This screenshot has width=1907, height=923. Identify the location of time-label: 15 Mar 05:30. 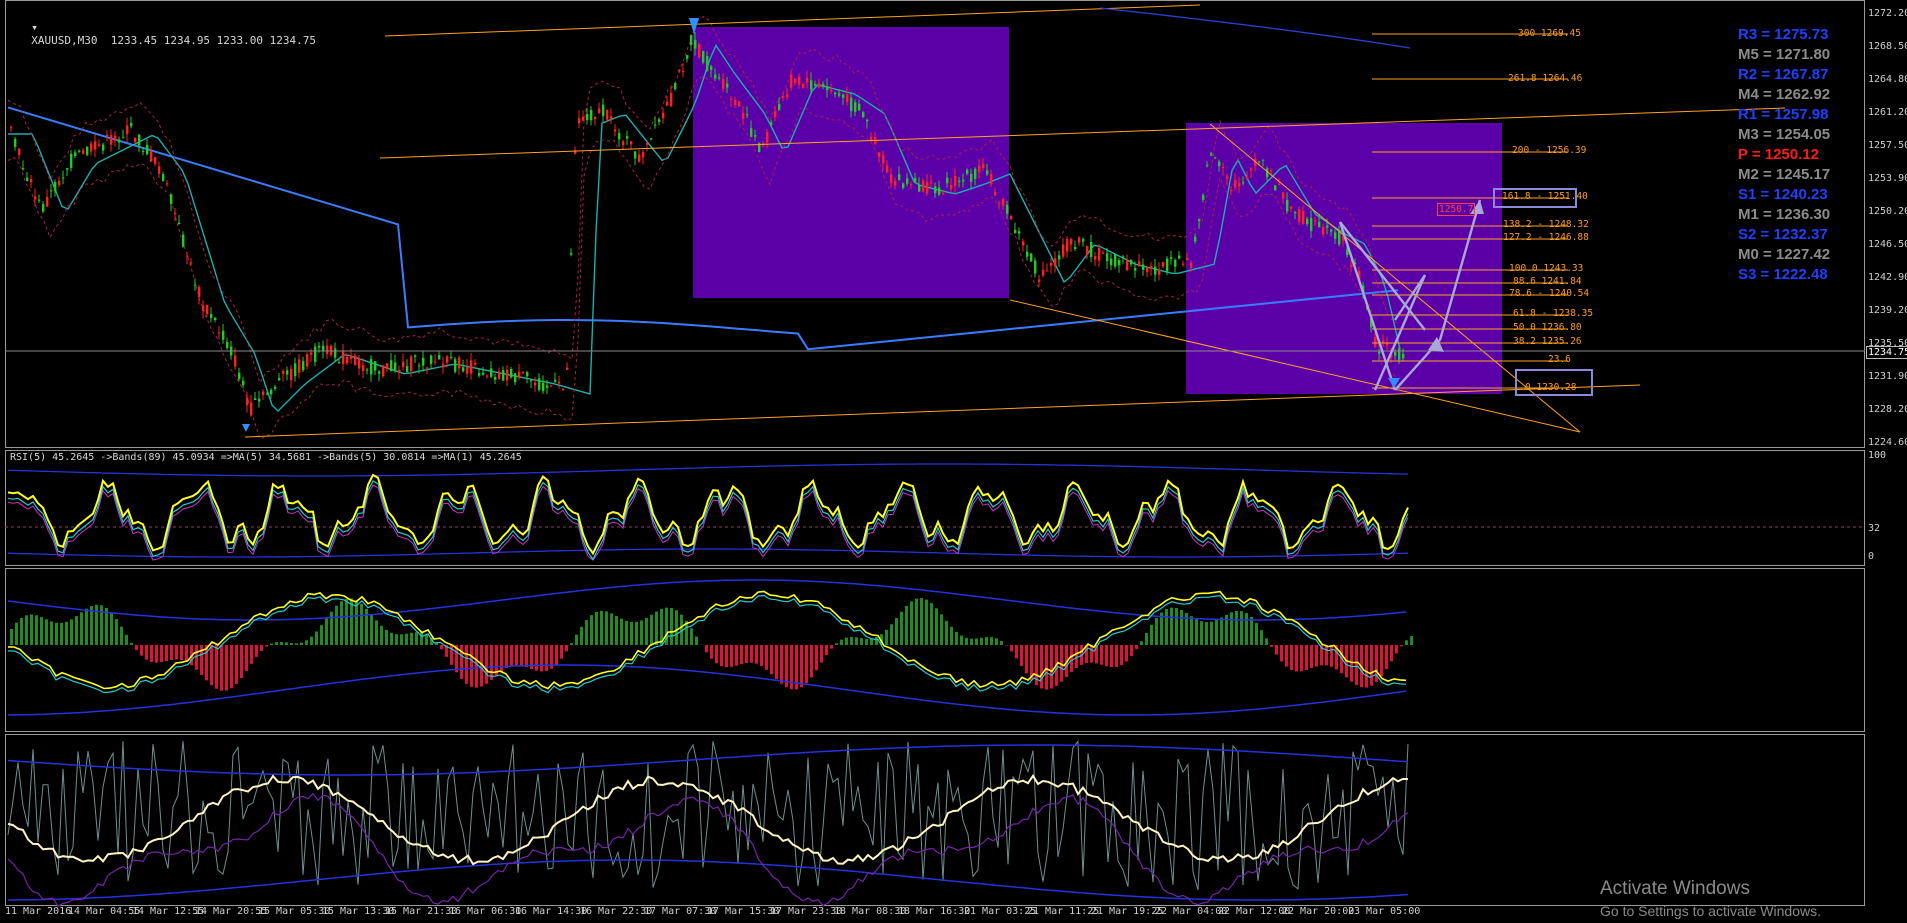
(294, 911).